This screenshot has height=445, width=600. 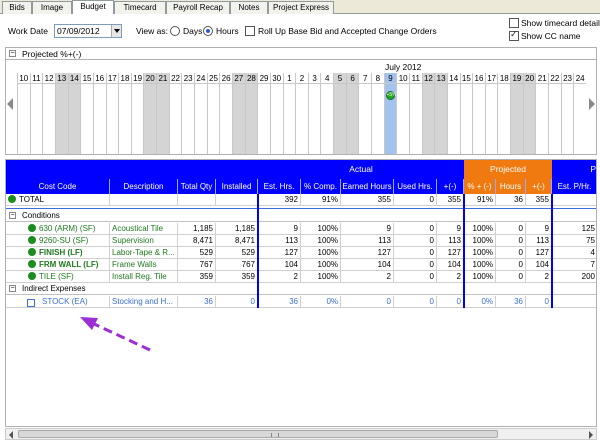 I want to click on cell-total-qty: 8,471, so click(x=197, y=241).